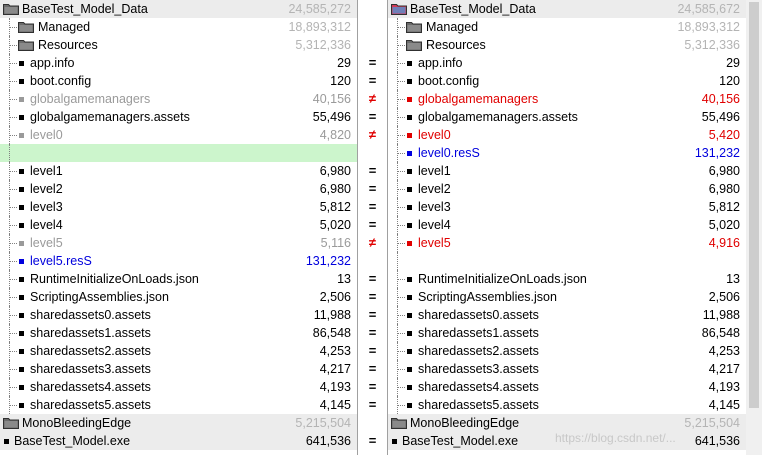 The width and height of the screenshot is (762, 455). What do you see at coordinates (567, 9) in the screenshot?
I see `tree-row: BaseTest_Model_Data 24,585,672` at bounding box center [567, 9].